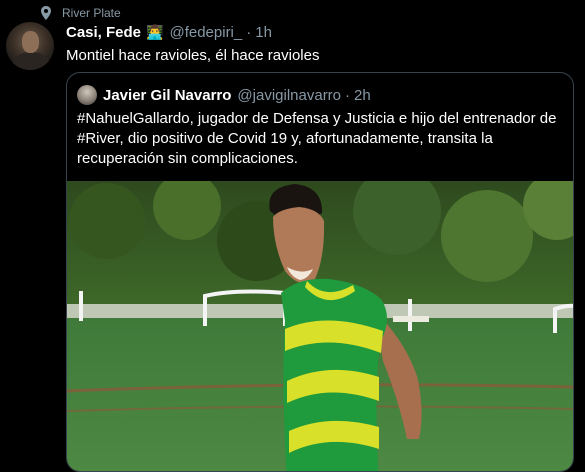  I want to click on hurdle-base, so click(411, 319).